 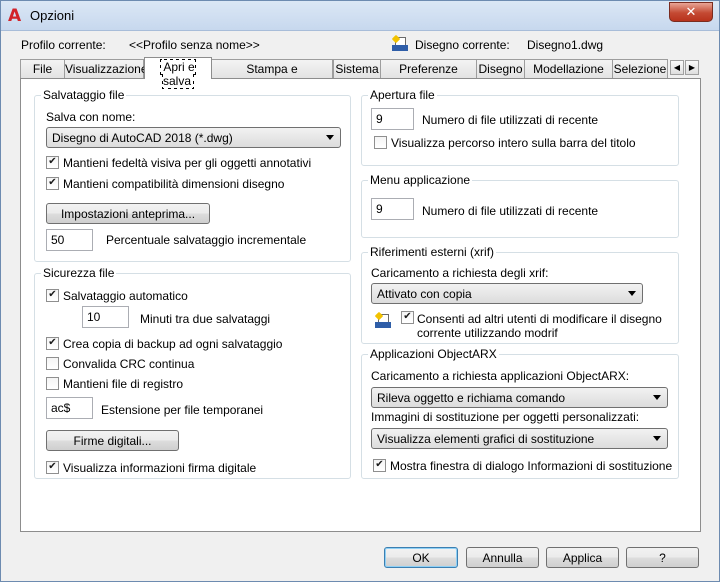 What do you see at coordinates (63, 45) in the screenshot?
I see `current-profile-label: Profilo corrente:` at bounding box center [63, 45].